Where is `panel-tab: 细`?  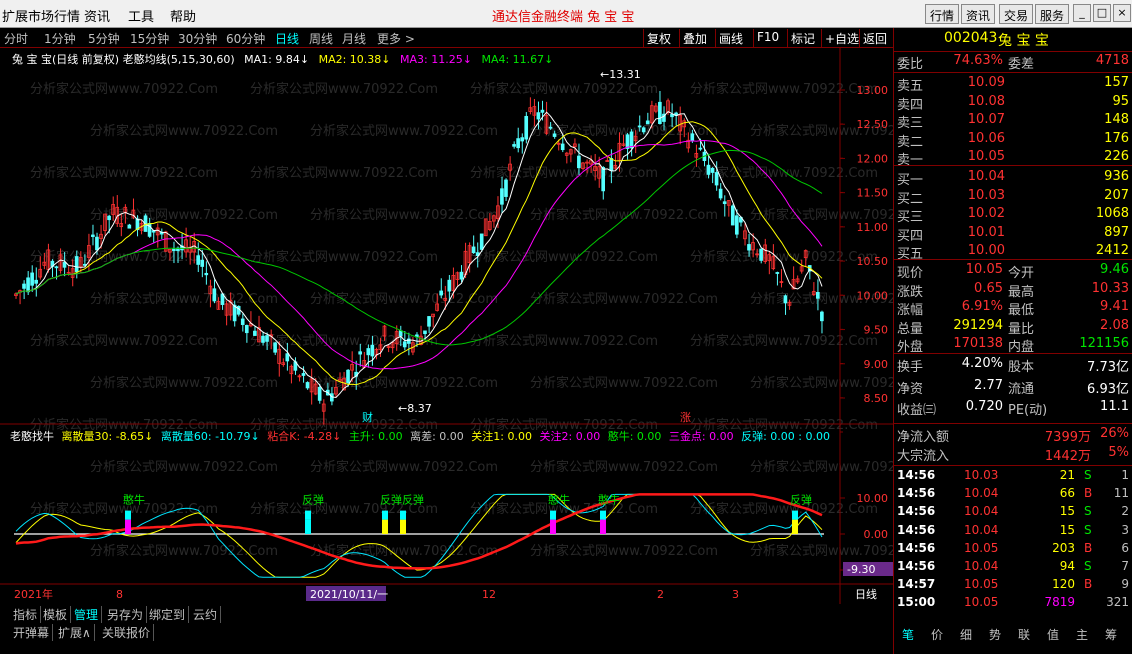 panel-tab: 细 is located at coordinates (966, 634).